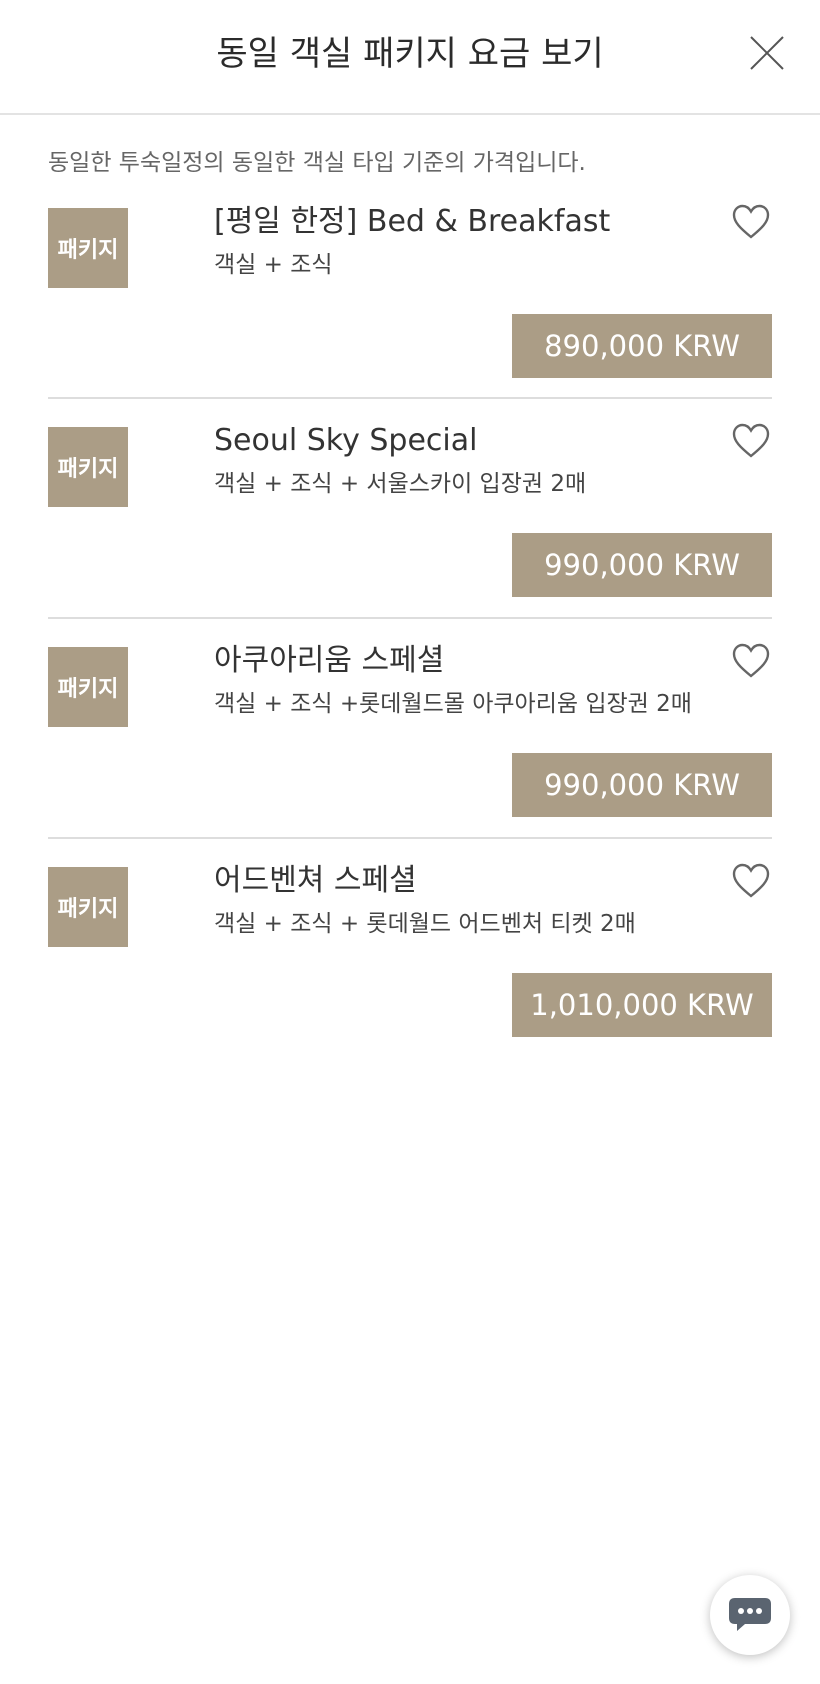 This screenshot has height=1684, width=820. I want to click on close-icon, so click(767, 53).